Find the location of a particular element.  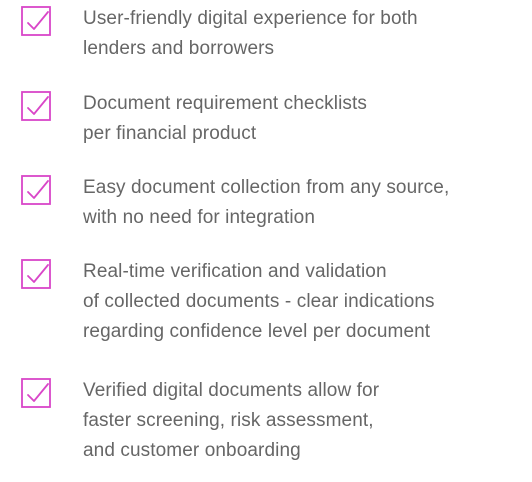

feature-text-line: Real-time verification and validation is located at coordinates (235, 271).